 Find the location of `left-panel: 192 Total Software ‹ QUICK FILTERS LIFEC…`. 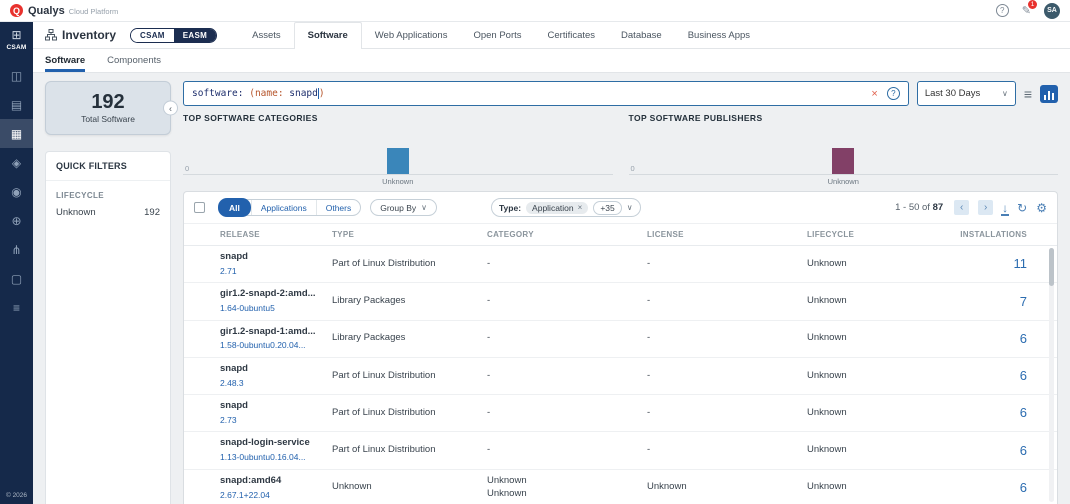

left-panel: 192 Total Software ‹ QUICK FILTERS LIFEC… is located at coordinates (111, 292).